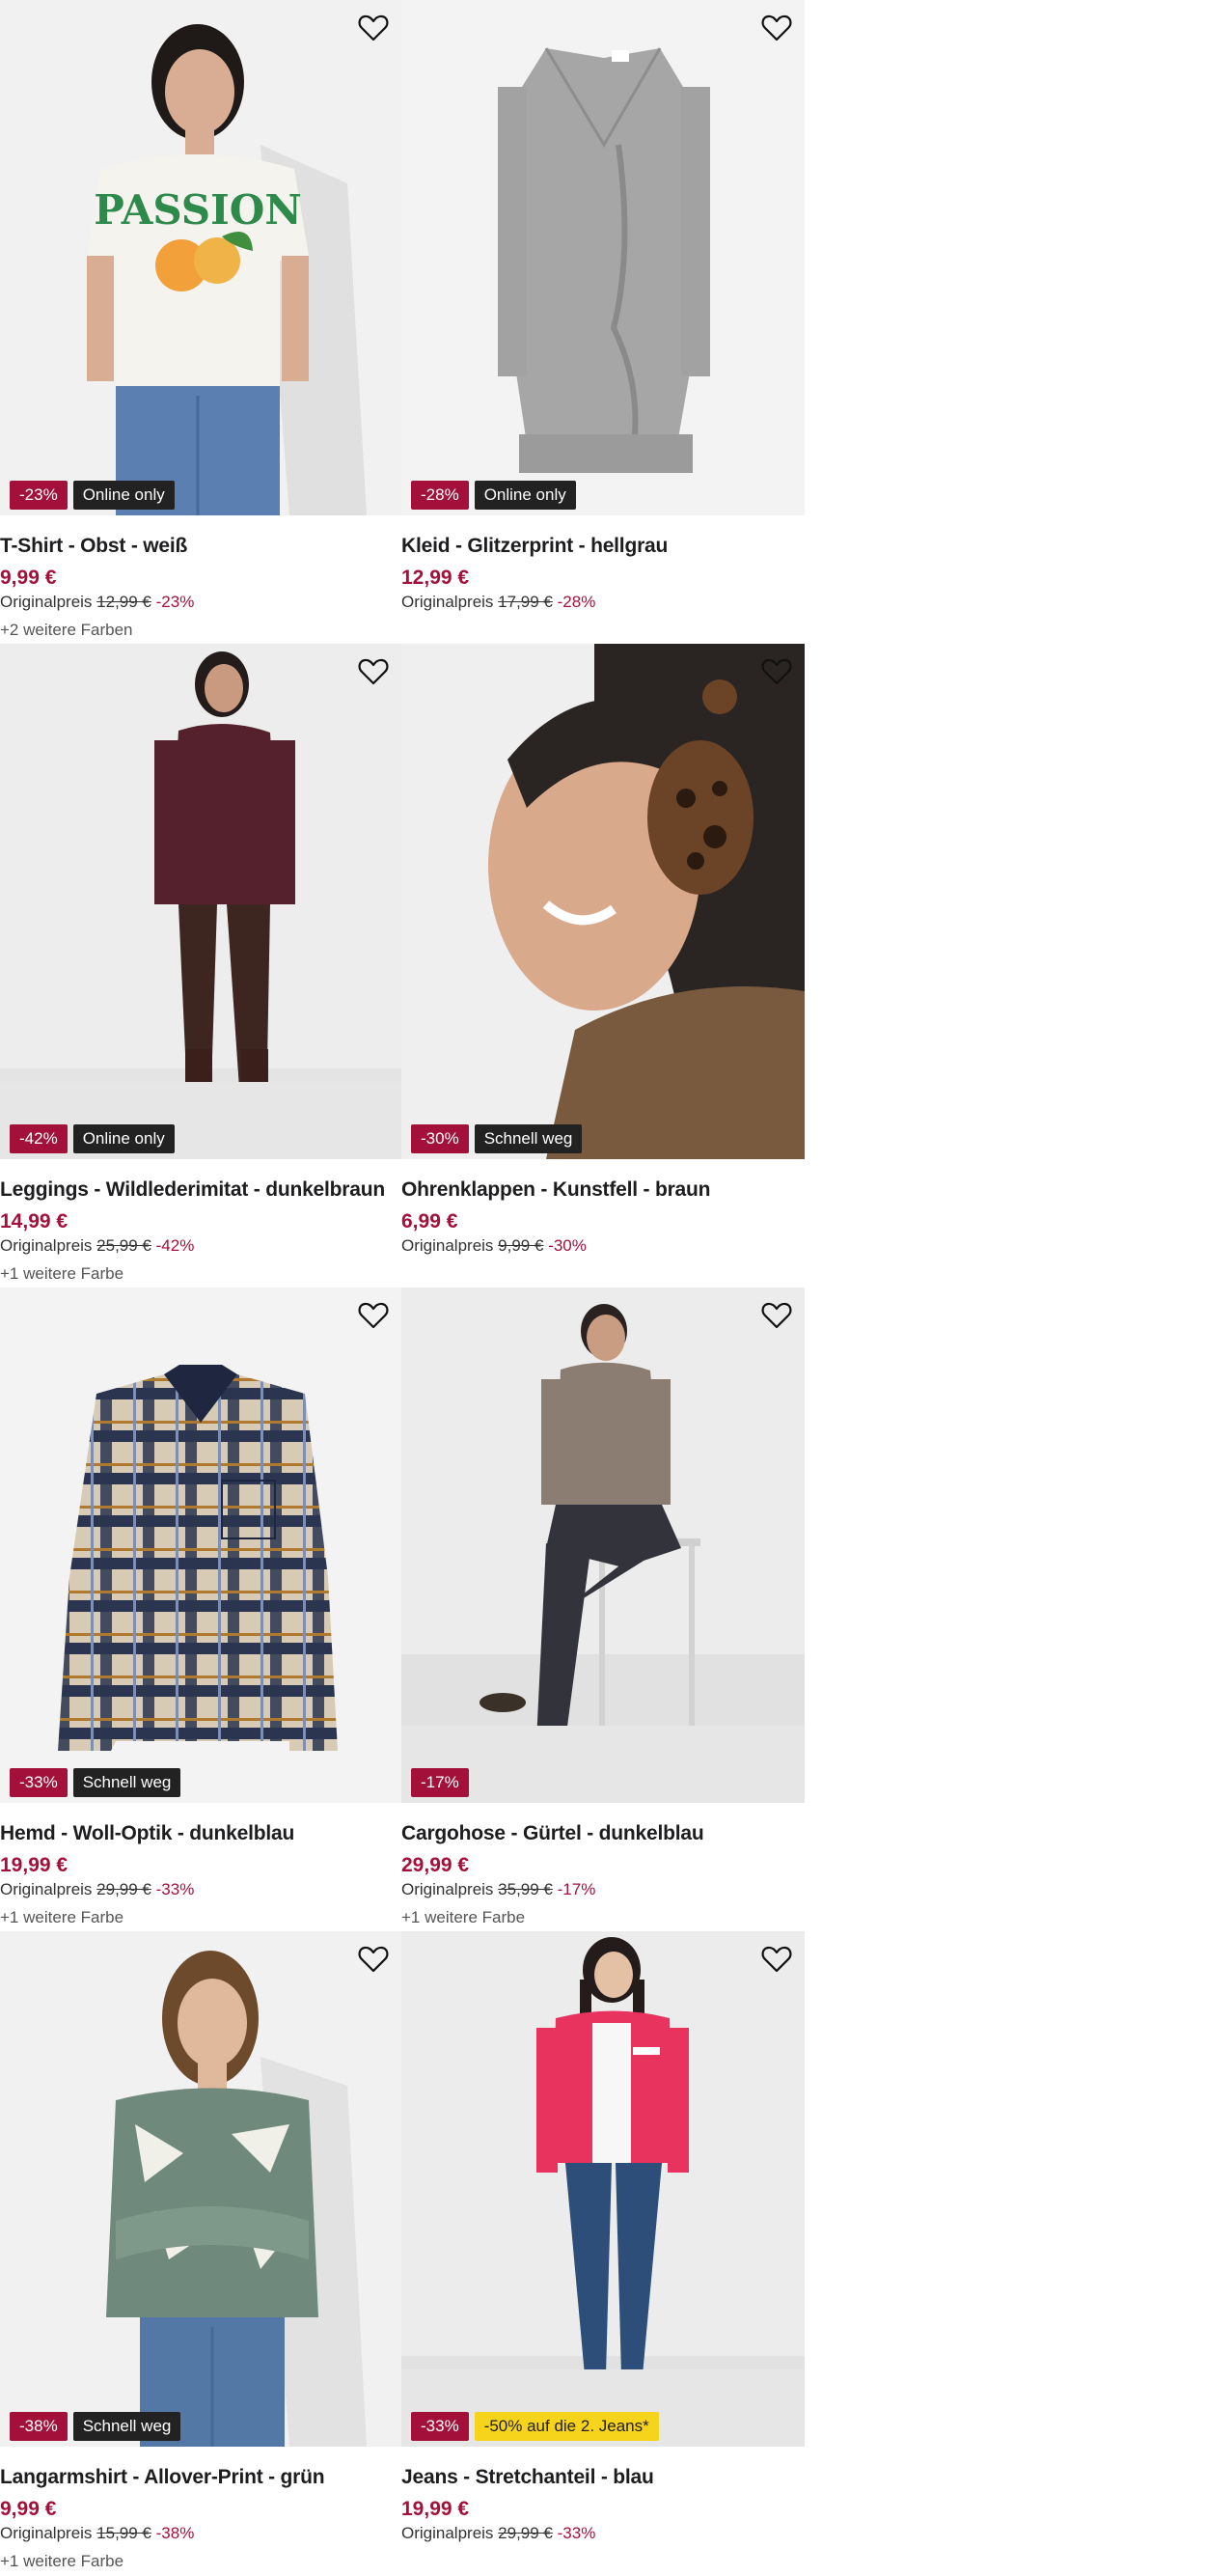  I want to click on badge-row: -38% Schnell weg, so click(95, 2426).